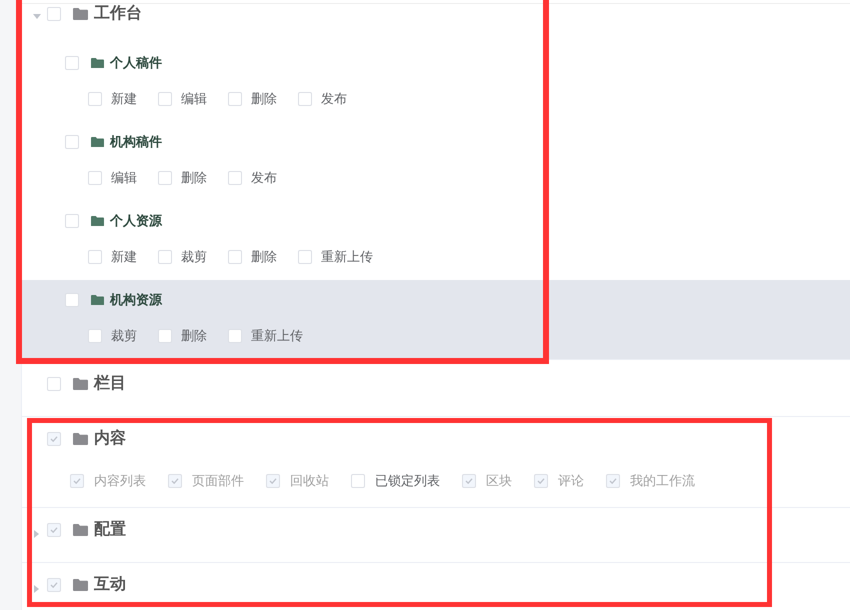  I want to click on group-label: 个人资源, so click(136, 221).